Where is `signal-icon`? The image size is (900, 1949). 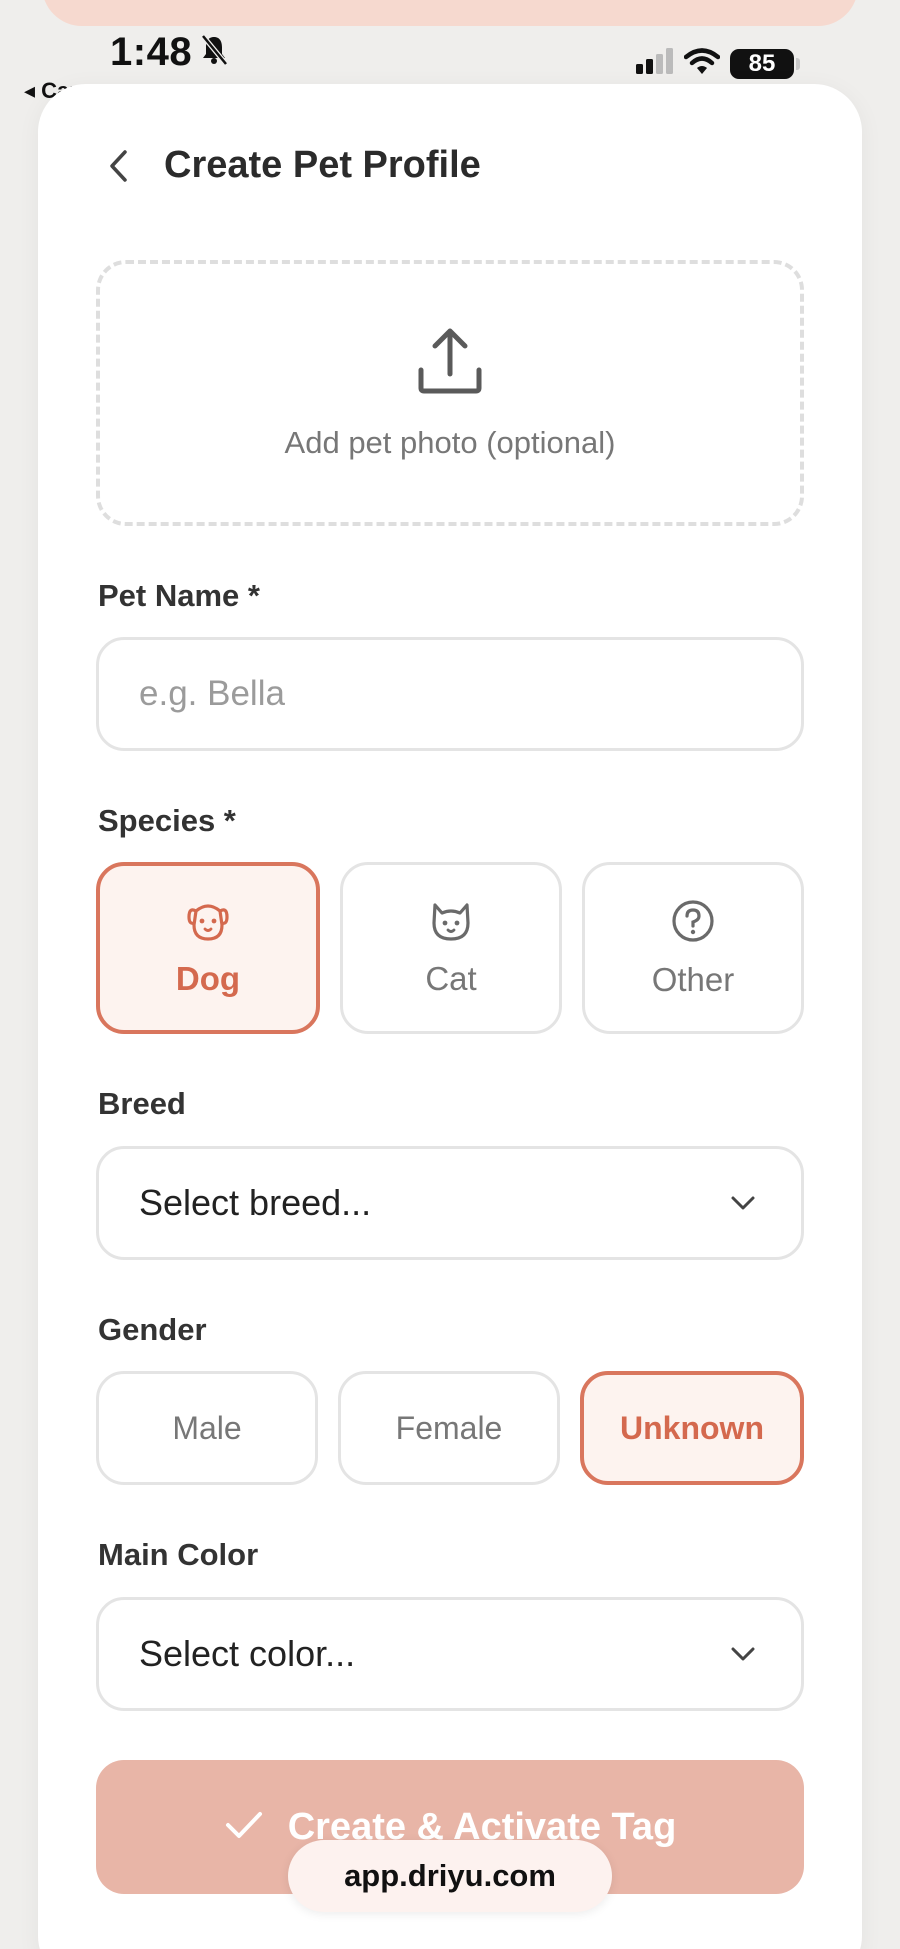
signal-icon is located at coordinates (655, 63).